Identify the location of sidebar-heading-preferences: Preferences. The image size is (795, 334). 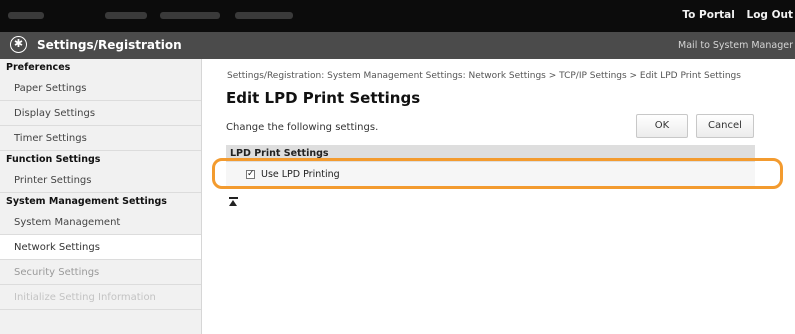
(38, 67).